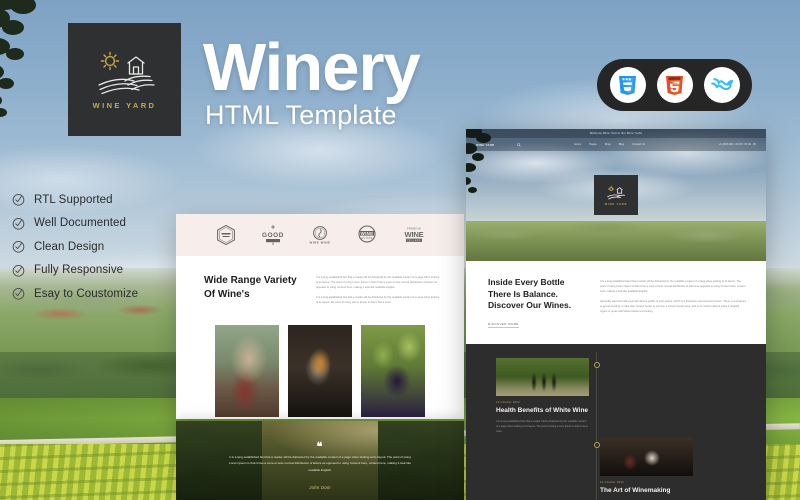 This screenshot has width=800, height=500. What do you see at coordinates (247, 370) in the screenshot?
I see `woman-drinking-wine-photo` at bounding box center [247, 370].